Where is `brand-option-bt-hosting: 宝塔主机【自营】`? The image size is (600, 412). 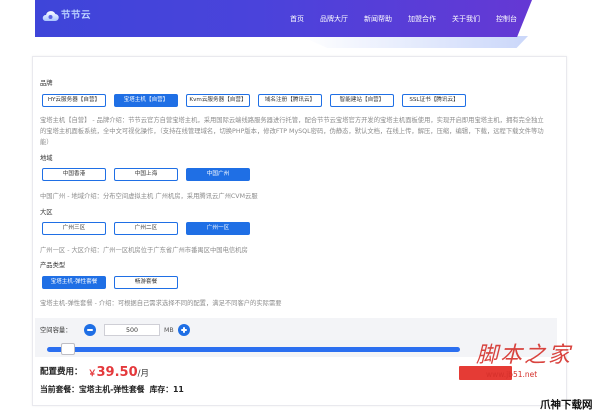 brand-option-bt-hosting: 宝塔主机【自营】 is located at coordinates (146, 100).